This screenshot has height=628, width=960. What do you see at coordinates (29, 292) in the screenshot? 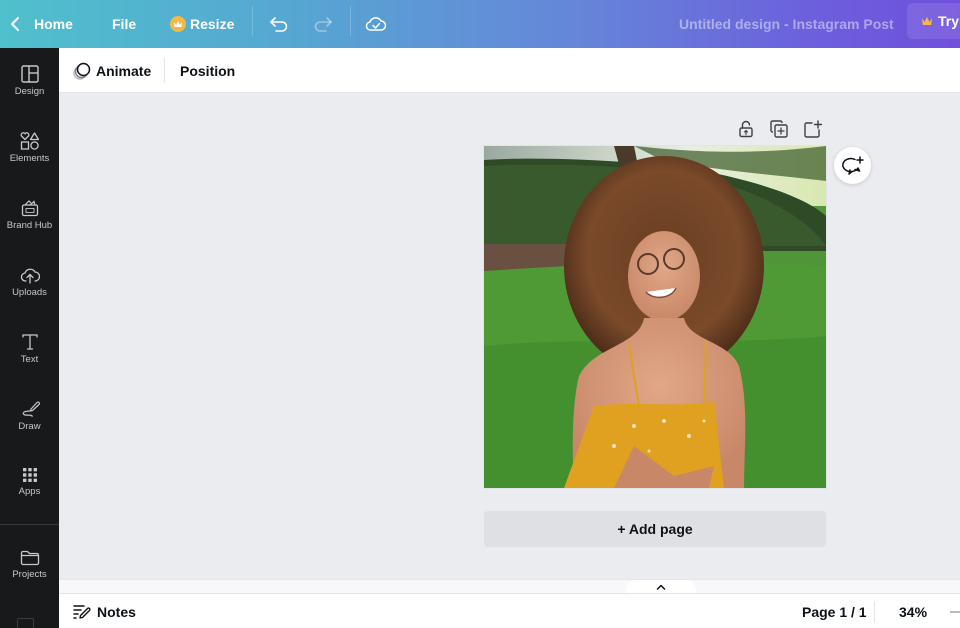
I see `sidebar-label: Uploads` at bounding box center [29, 292].